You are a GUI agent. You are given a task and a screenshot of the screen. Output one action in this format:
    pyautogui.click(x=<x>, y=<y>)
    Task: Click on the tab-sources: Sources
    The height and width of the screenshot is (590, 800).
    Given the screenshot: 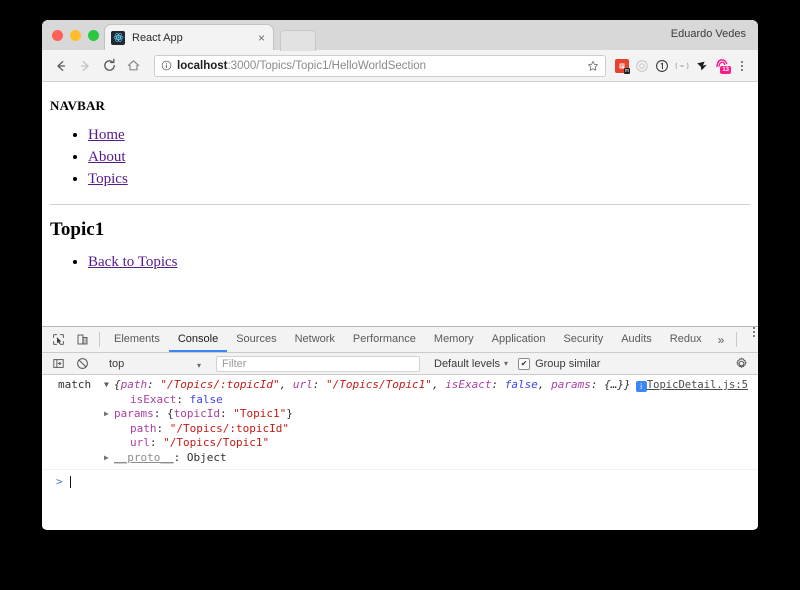 What is the action you would take?
    pyautogui.click(x=256, y=339)
    